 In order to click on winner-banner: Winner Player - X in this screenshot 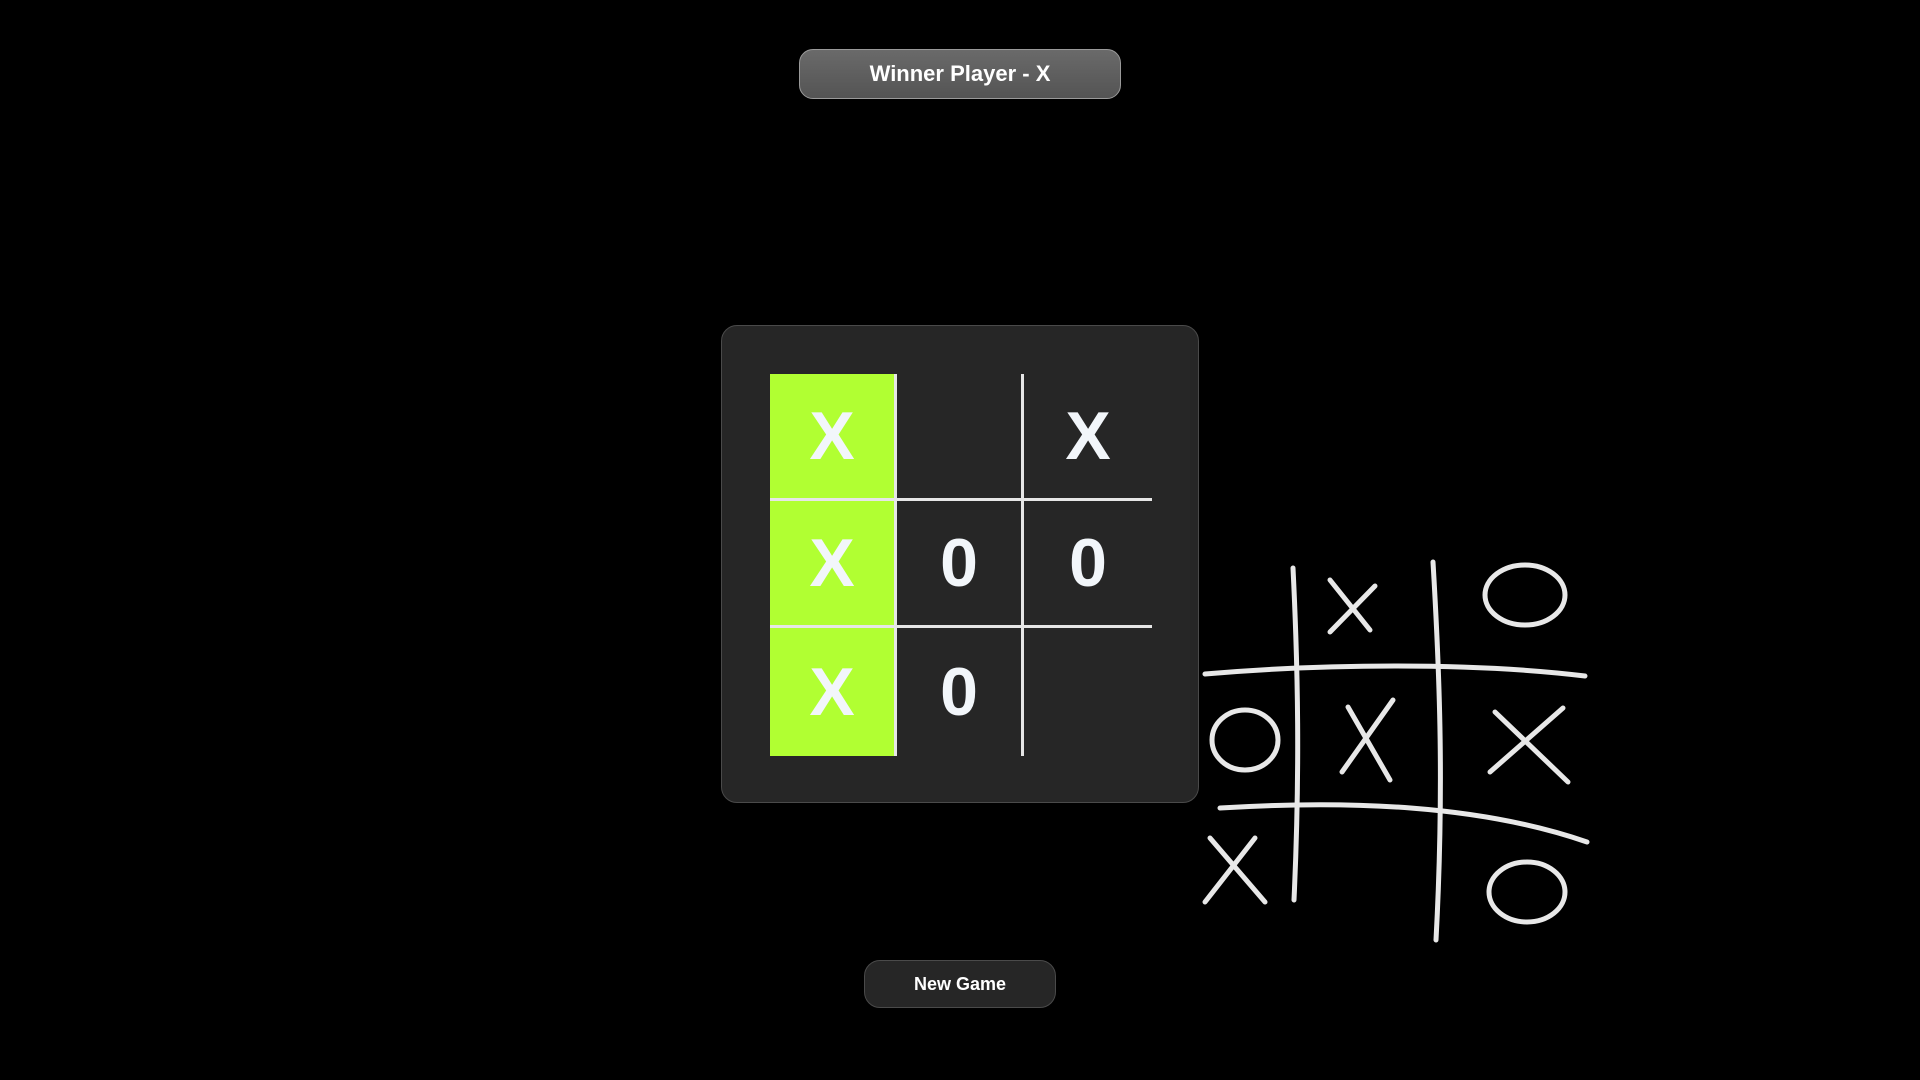, I will do `click(960, 74)`.